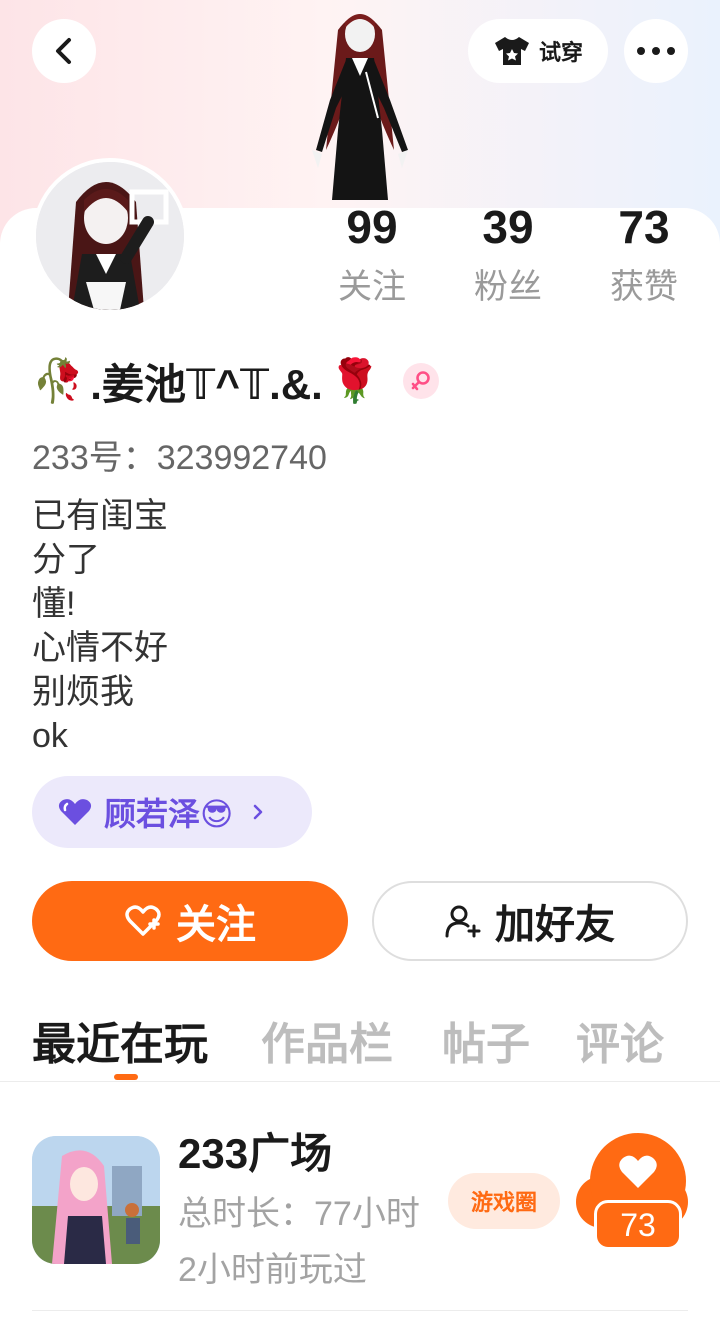 This screenshot has height=1326, width=720. I want to click on add-friend-label: 加好友, so click(555, 925).